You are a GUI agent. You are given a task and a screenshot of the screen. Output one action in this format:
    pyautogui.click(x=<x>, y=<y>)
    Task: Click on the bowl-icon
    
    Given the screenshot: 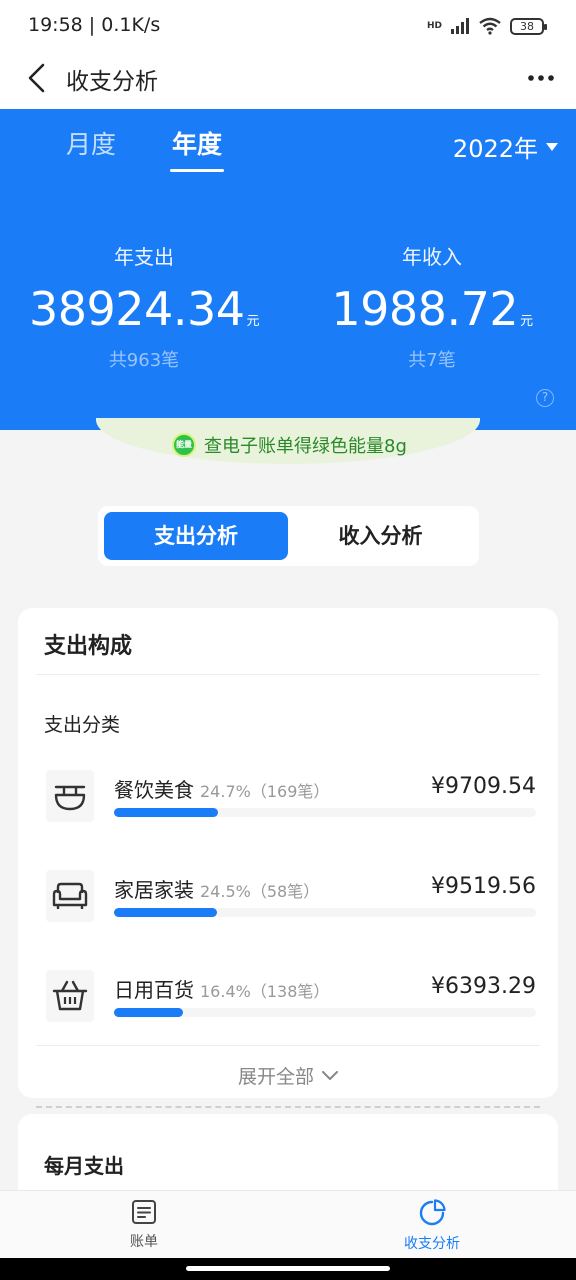 What is the action you would take?
    pyautogui.click(x=70, y=796)
    